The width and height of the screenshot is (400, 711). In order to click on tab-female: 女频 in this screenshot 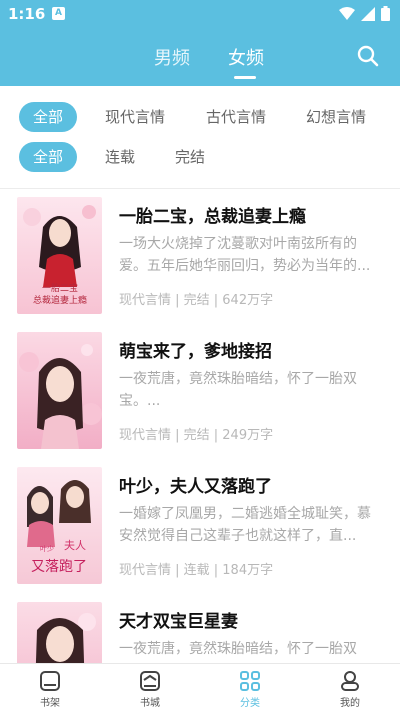, I will do `click(246, 57)`.